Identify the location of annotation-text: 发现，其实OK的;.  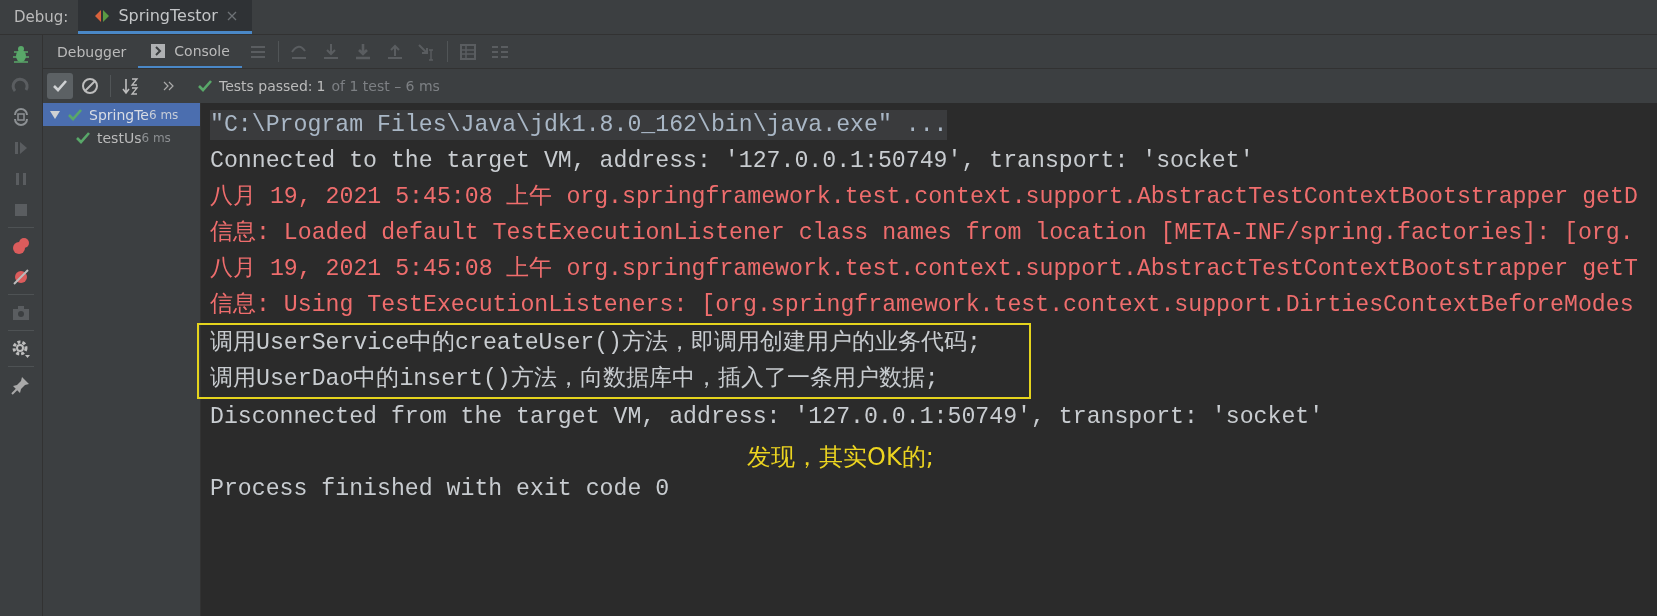
(840, 457).